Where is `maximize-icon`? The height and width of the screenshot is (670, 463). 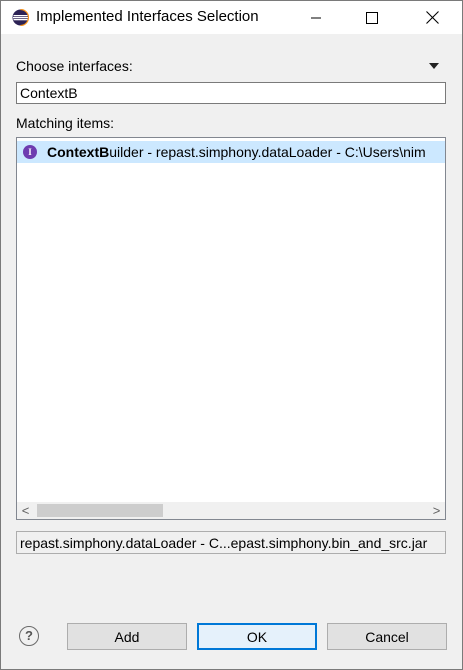
maximize-icon is located at coordinates (372, 17).